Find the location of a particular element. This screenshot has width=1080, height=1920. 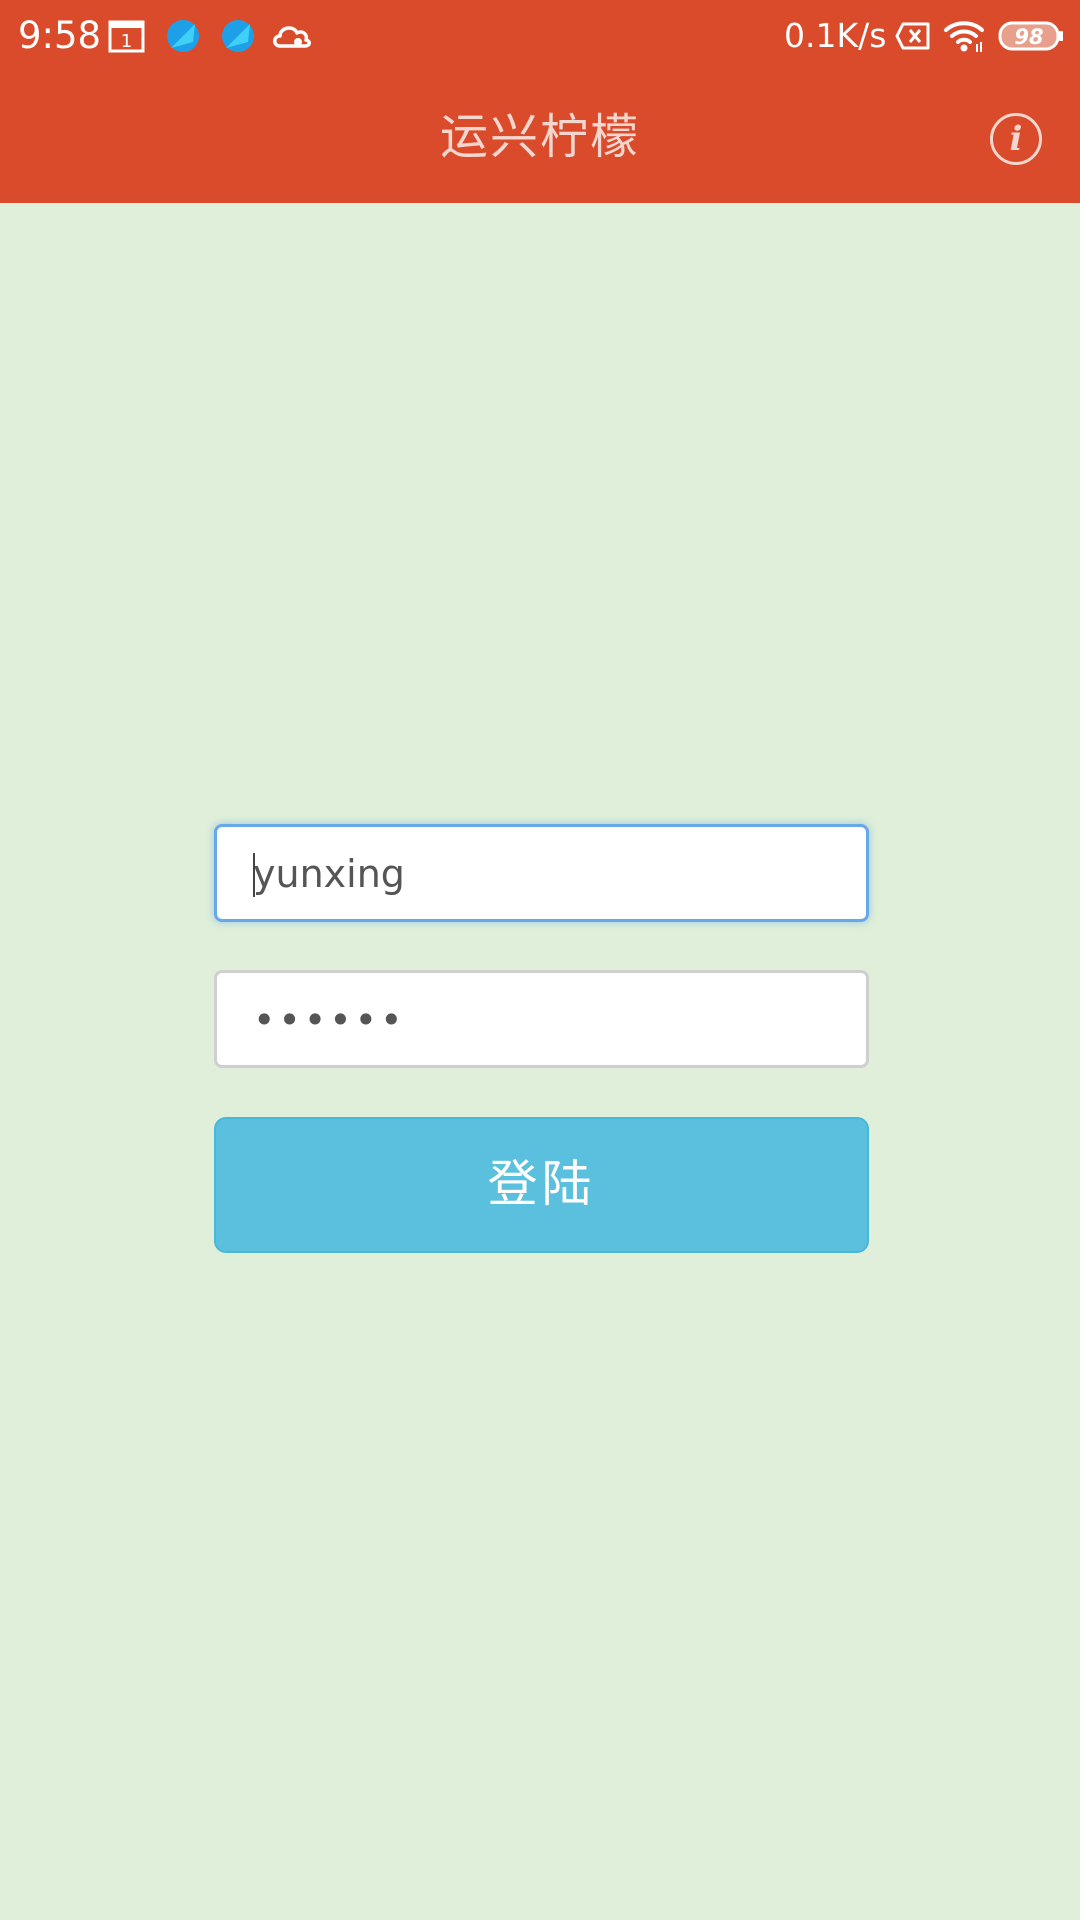

username-input: yunxing is located at coordinates (541, 873).